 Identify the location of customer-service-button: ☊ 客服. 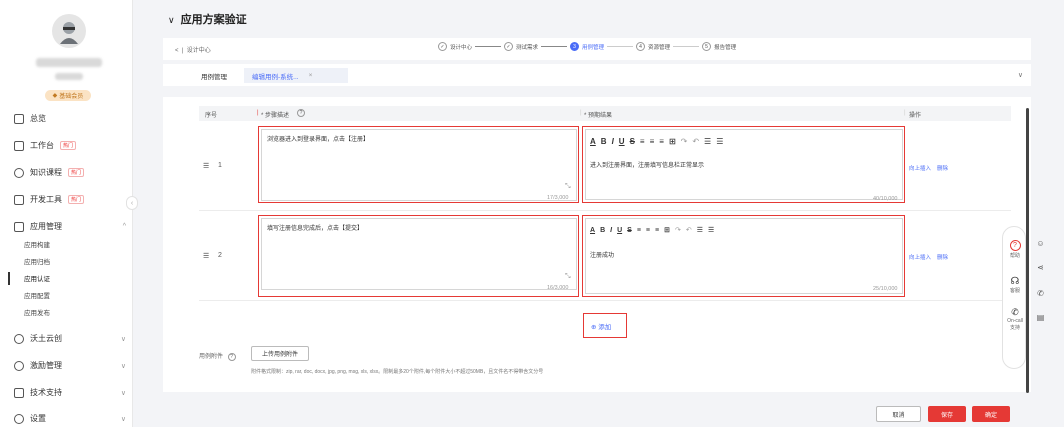
(1015, 285).